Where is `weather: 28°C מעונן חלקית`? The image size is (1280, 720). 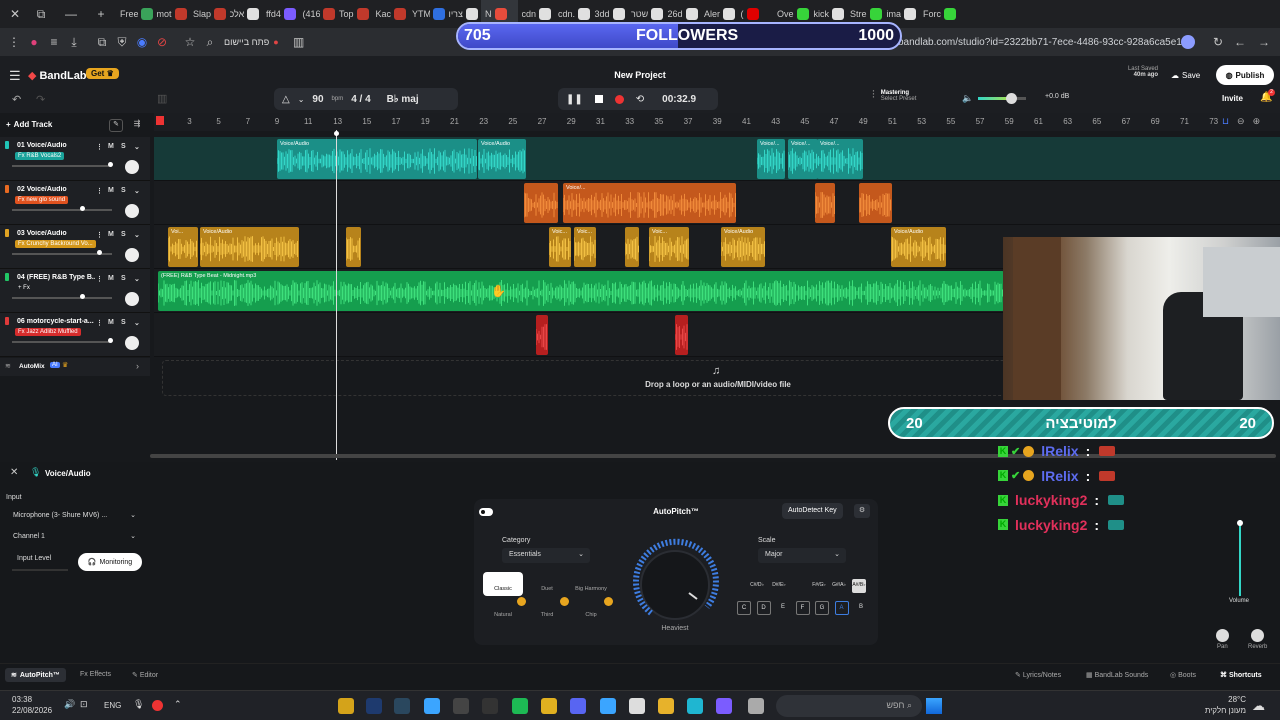 weather: 28°C מעונן חלקית is located at coordinates (1223, 705).